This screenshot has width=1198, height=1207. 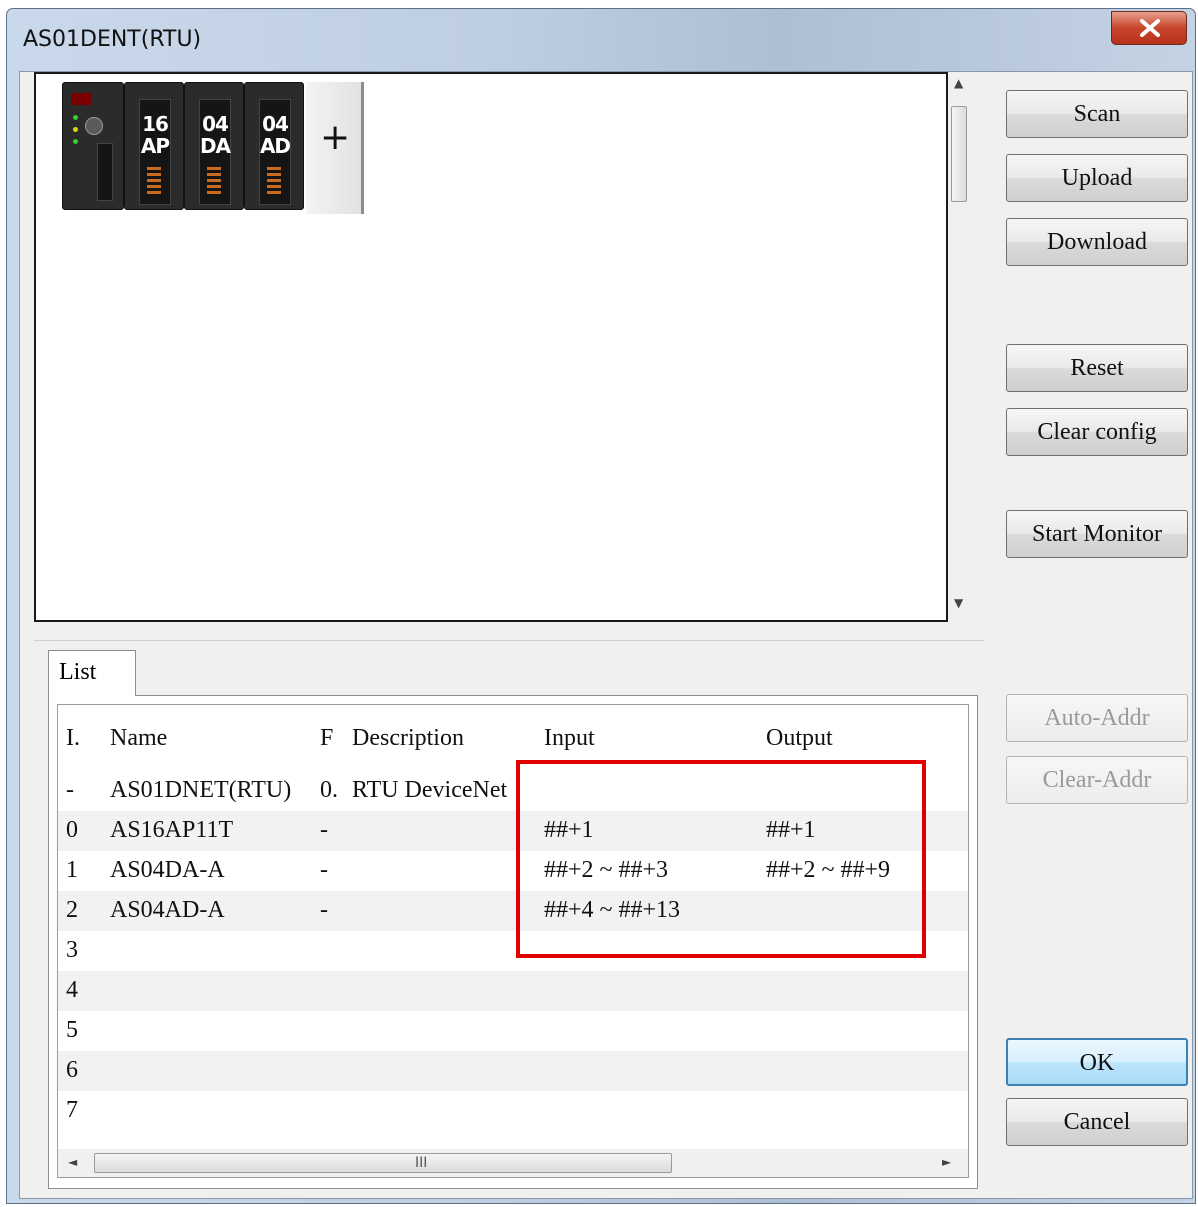 What do you see at coordinates (513, 991) in the screenshot?
I see `table-row: 4` at bounding box center [513, 991].